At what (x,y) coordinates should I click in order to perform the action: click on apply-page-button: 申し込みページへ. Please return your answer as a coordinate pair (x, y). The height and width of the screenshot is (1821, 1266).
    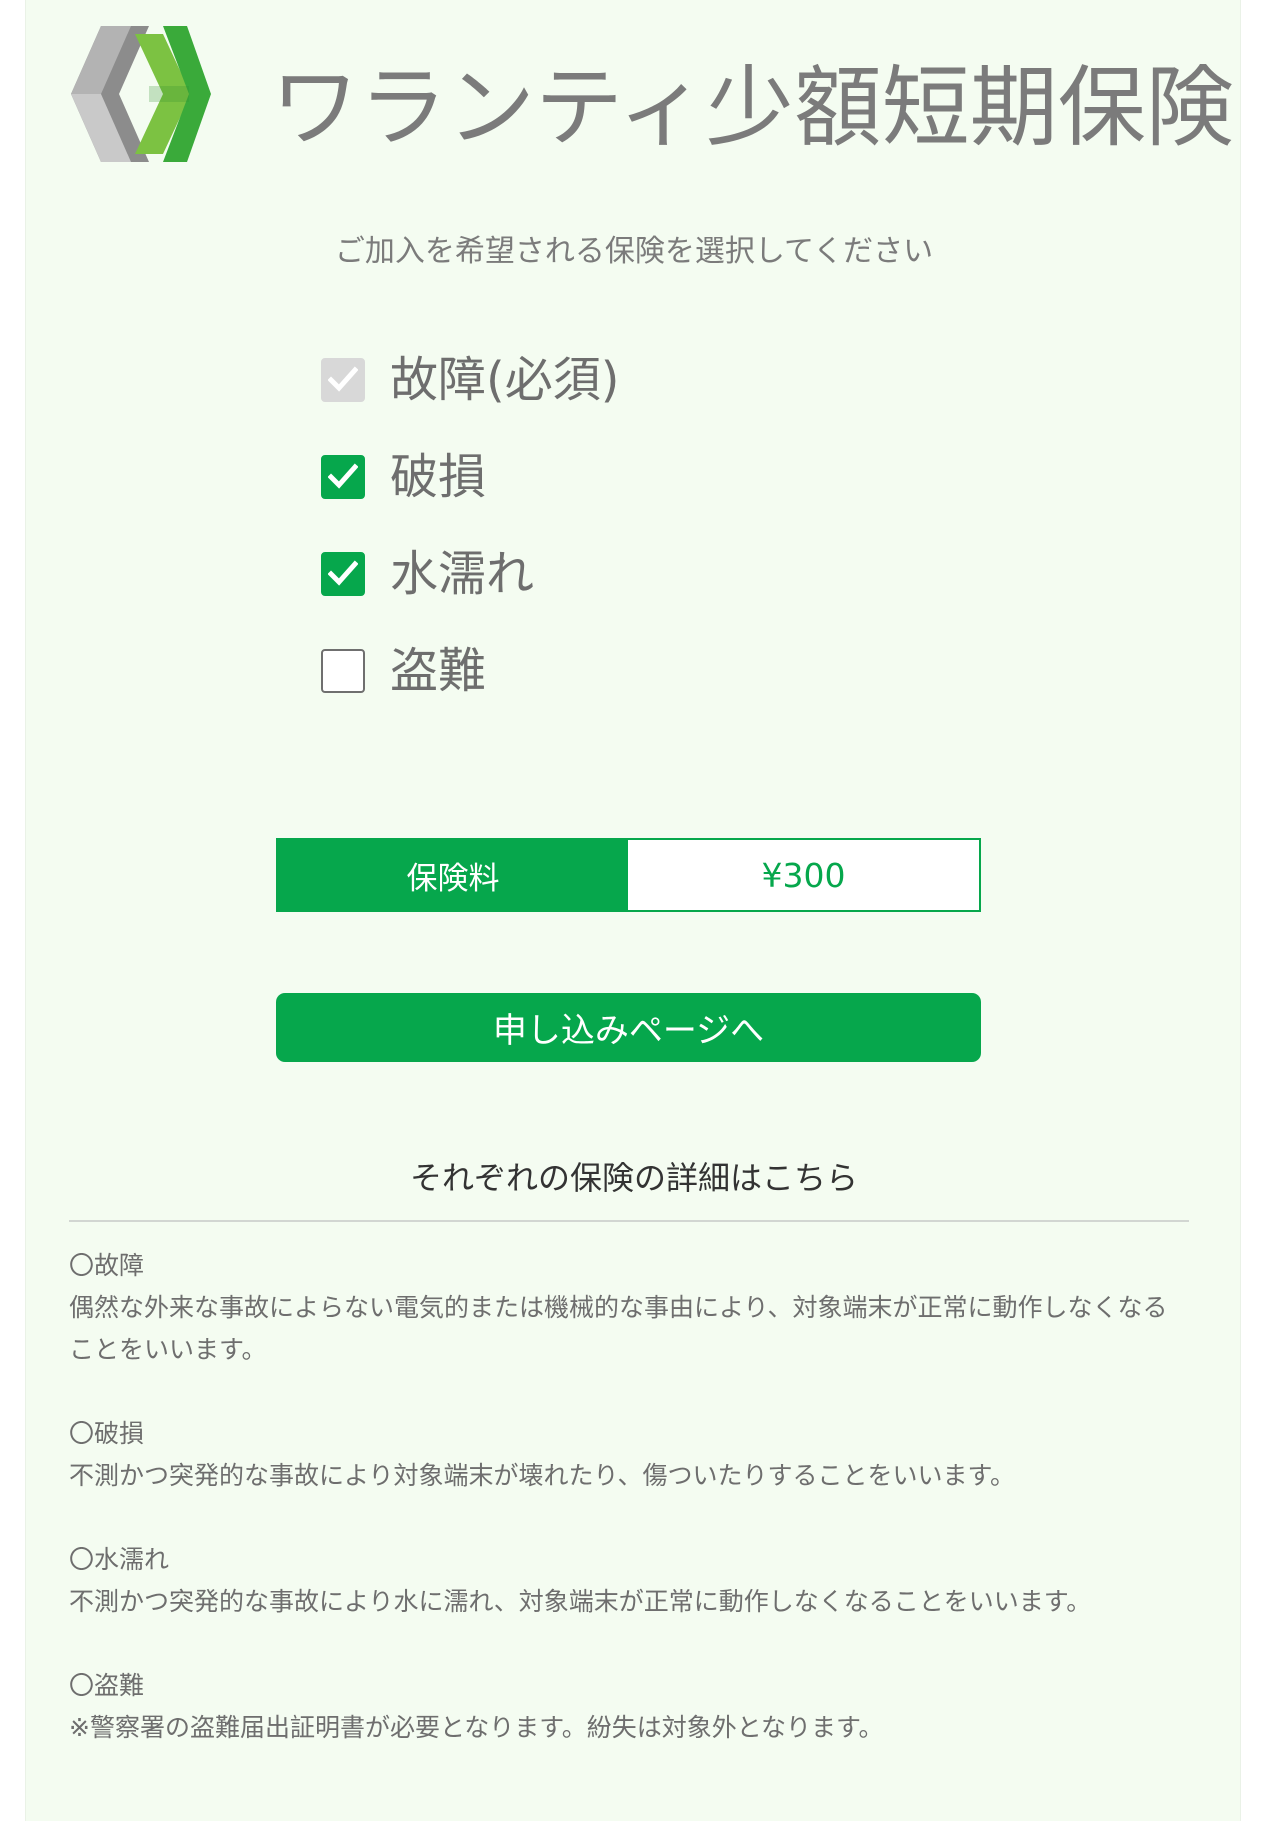
    Looking at the image, I should click on (628, 1027).